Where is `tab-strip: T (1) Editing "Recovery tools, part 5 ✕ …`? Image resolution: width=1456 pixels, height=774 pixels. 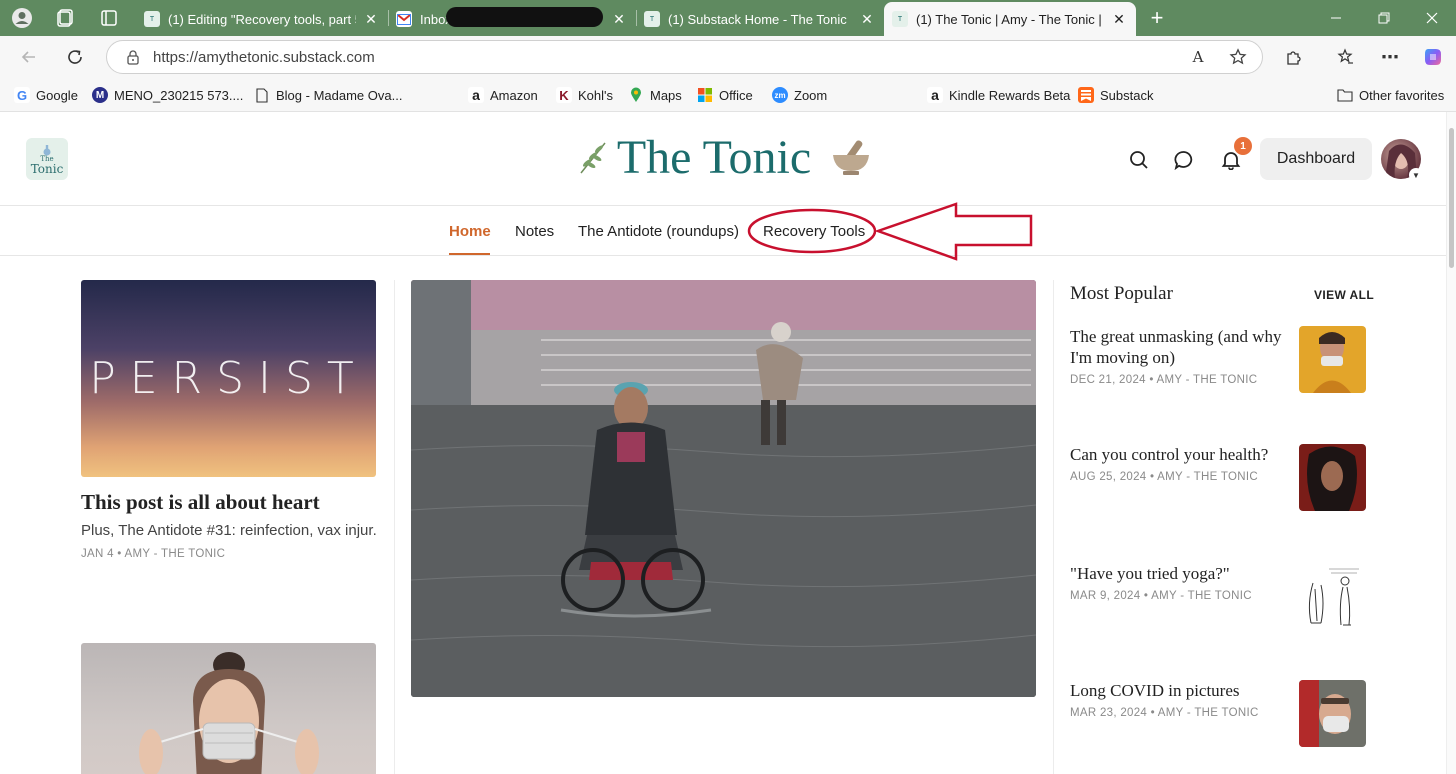
tab-strip: T (1) Editing "Recovery tools, part 5 ✕ … is located at coordinates (728, 18).